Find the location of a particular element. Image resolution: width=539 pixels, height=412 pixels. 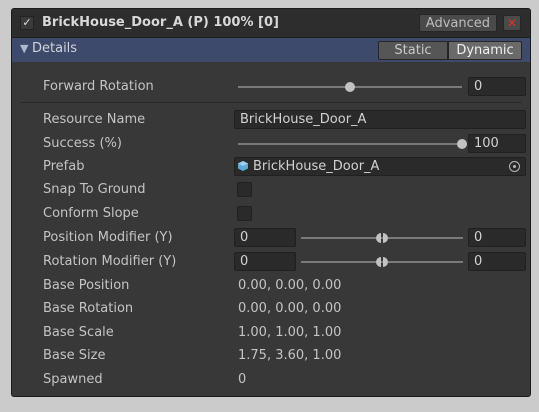

success-slider-track is located at coordinates (350, 144).